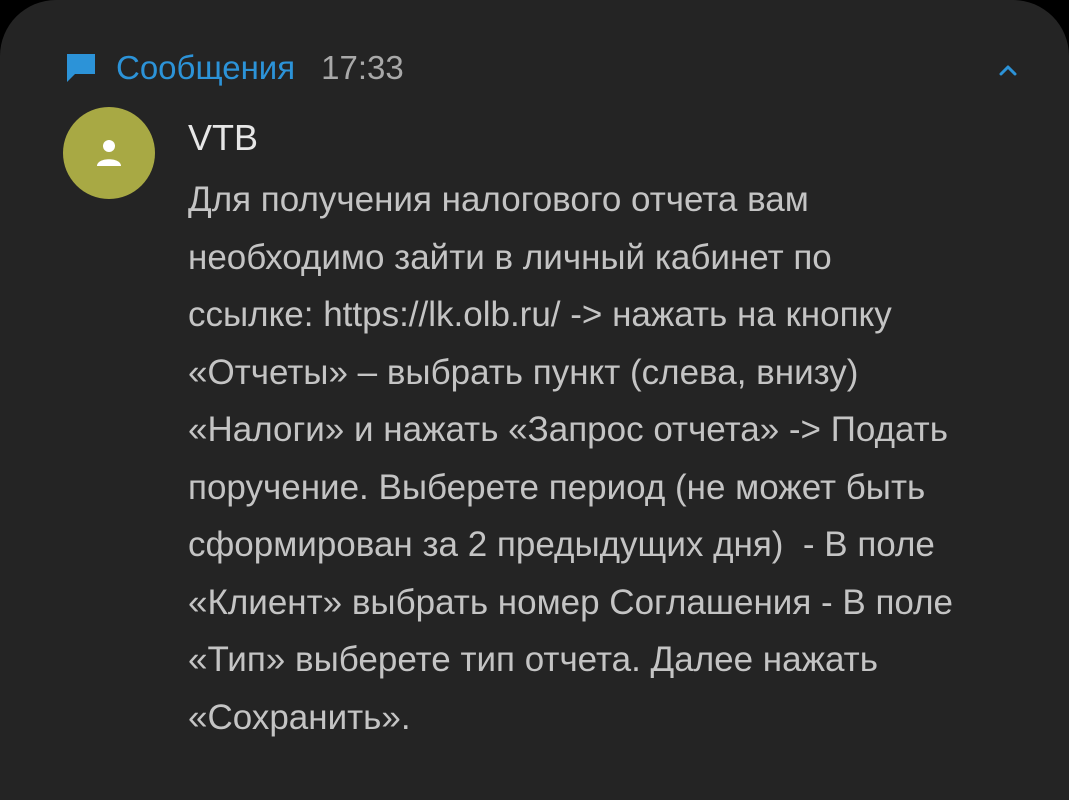  I want to click on avatar, so click(109, 153).